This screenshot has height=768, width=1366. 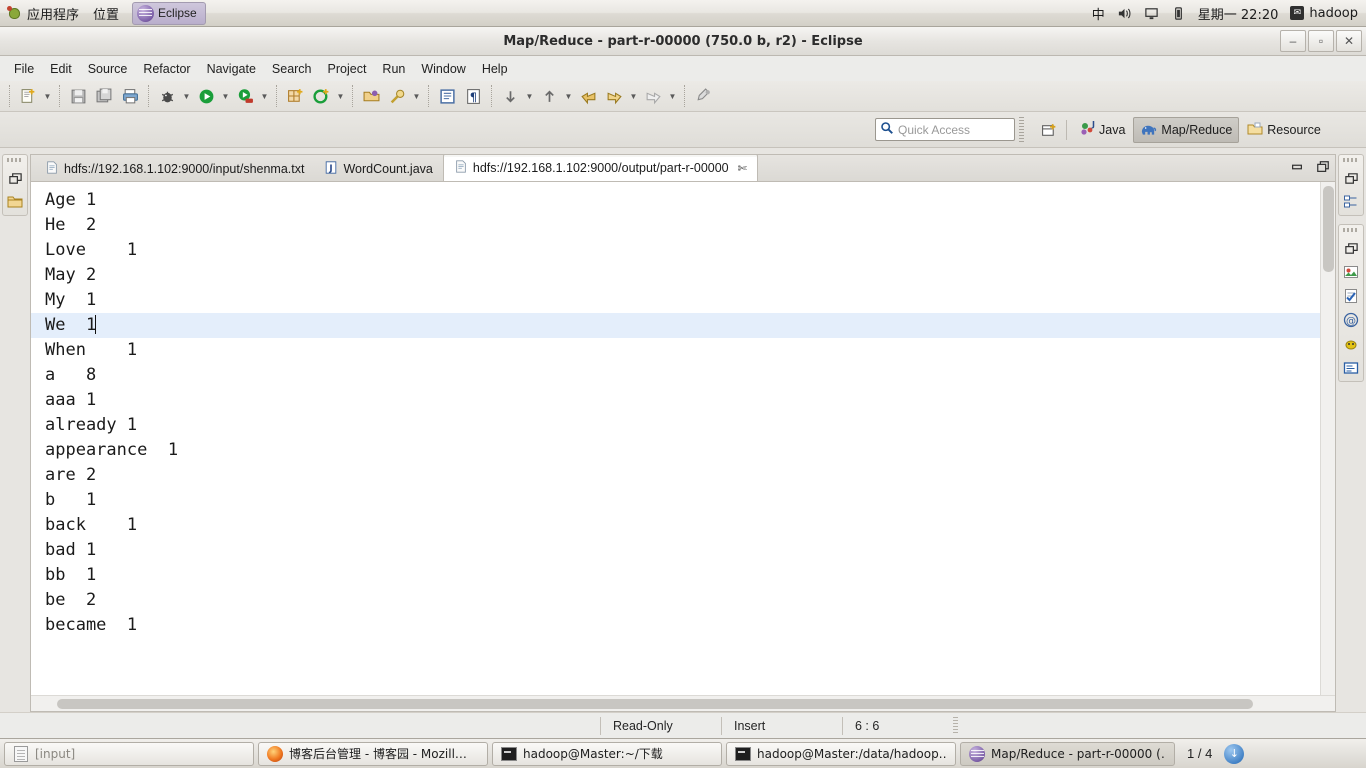 What do you see at coordinates (549, 96) in the screenshot?
I see `previous-annotation-button` at bounding box center [549, 96].